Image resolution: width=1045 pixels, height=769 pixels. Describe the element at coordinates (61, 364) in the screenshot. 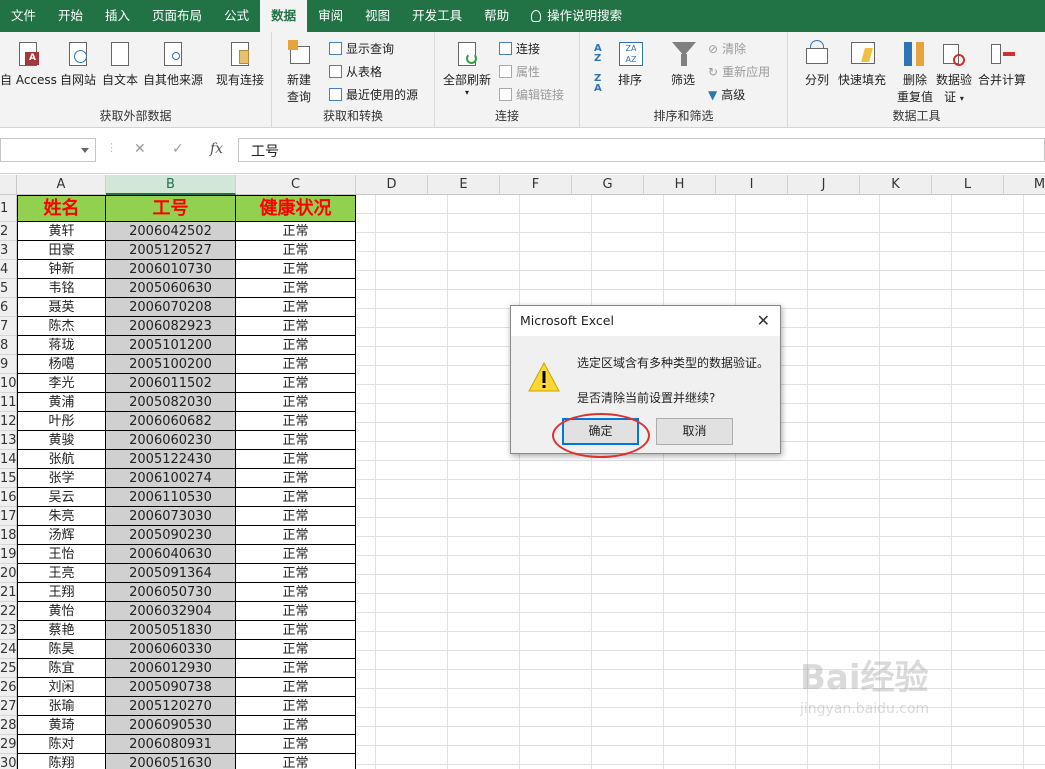

I see `name-cell: 杨噶` at that location.